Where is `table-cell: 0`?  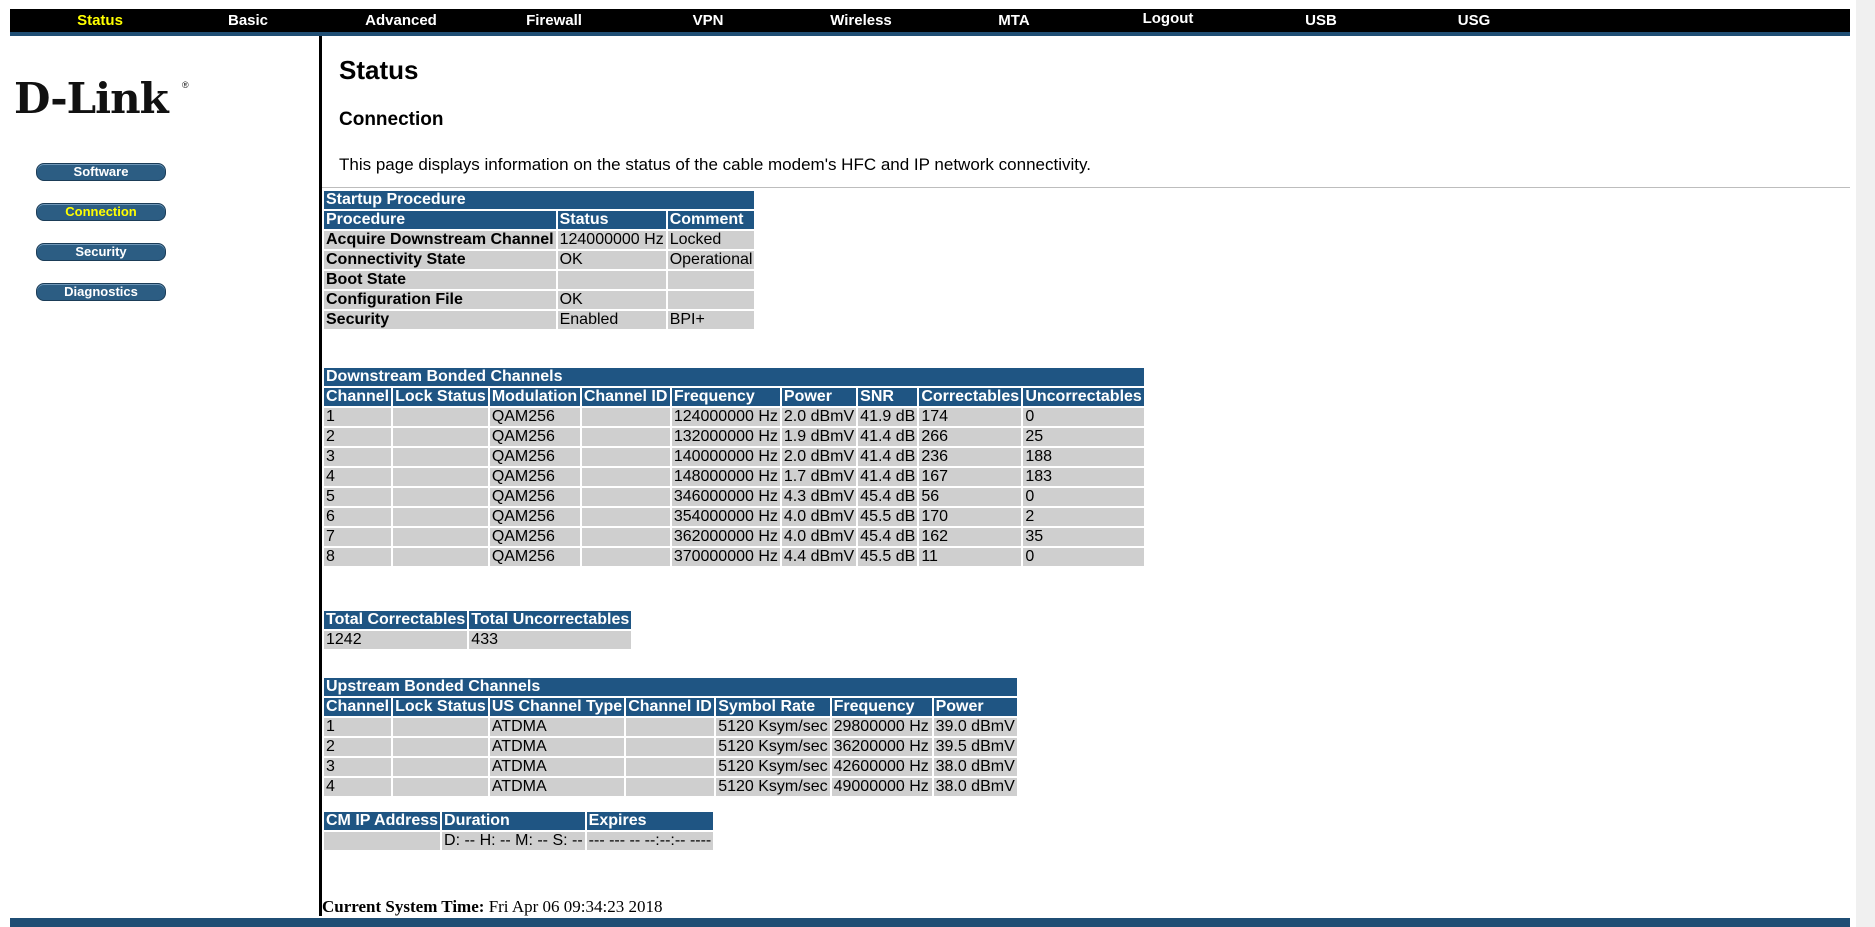 table-cell: 0 is located at coordinates (1083, 557).